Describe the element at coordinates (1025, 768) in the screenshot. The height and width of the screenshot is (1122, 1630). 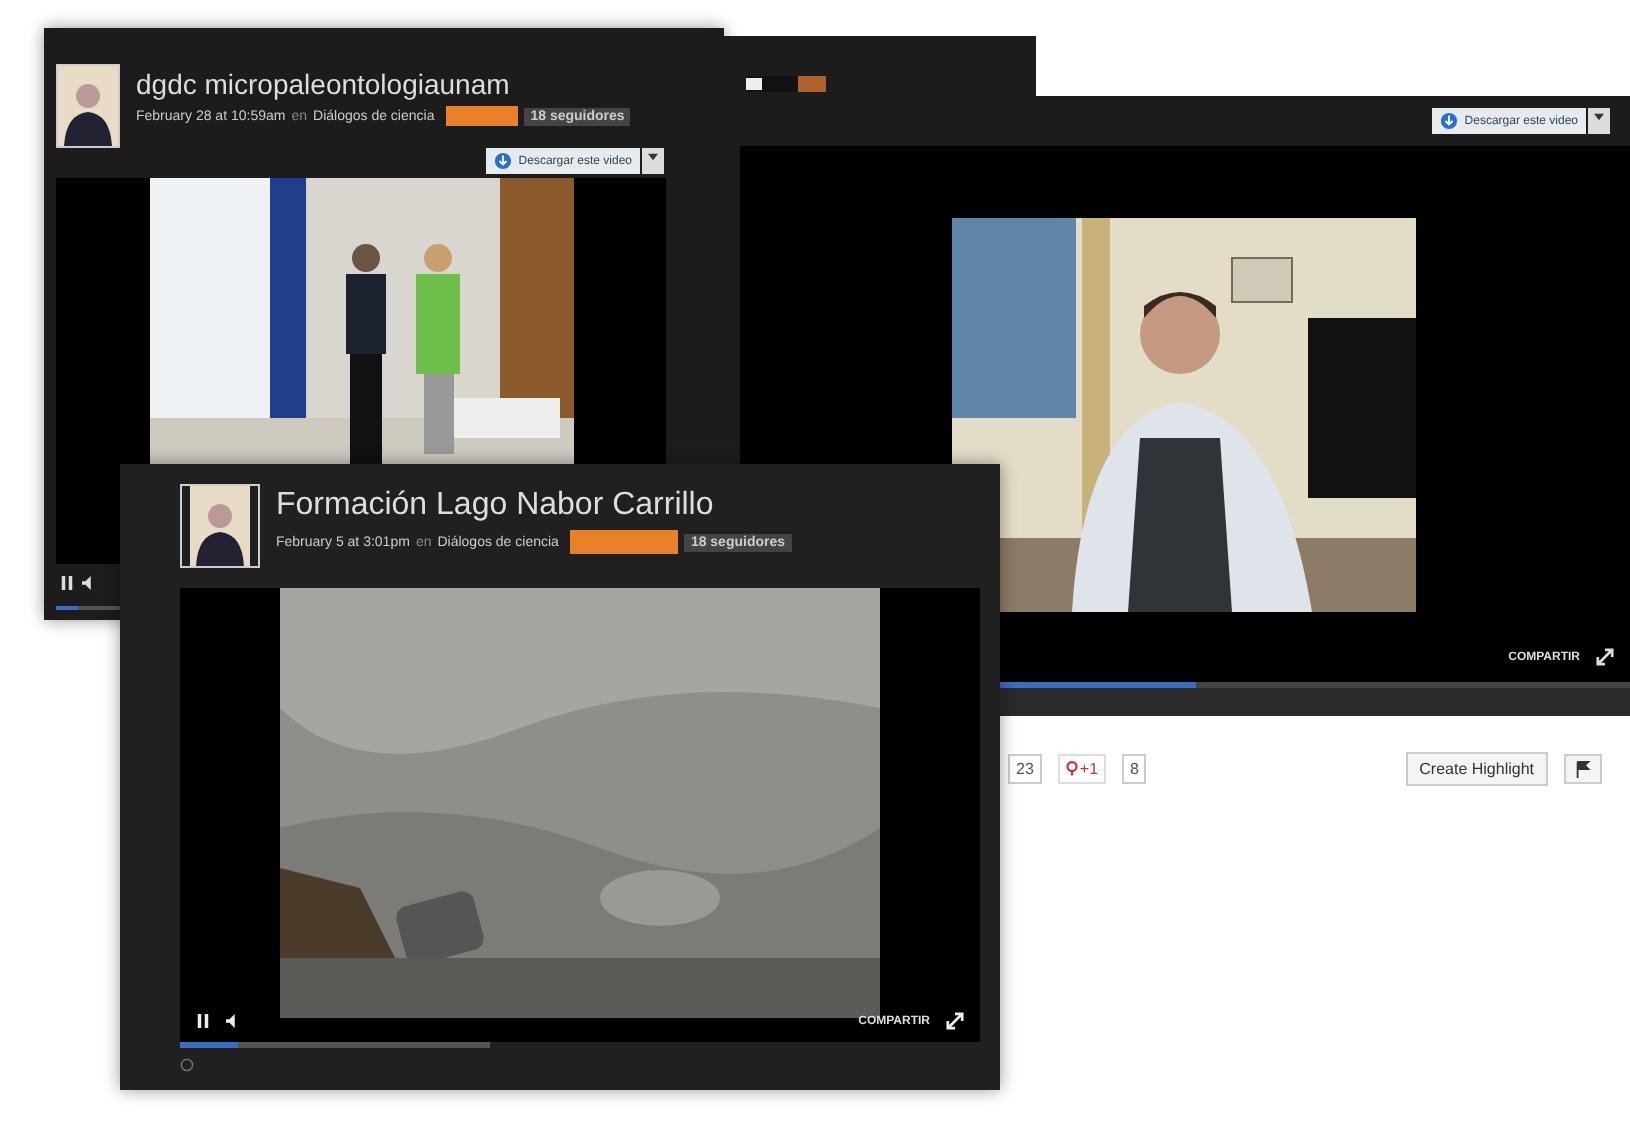
I see `view-count: 23` at that location.